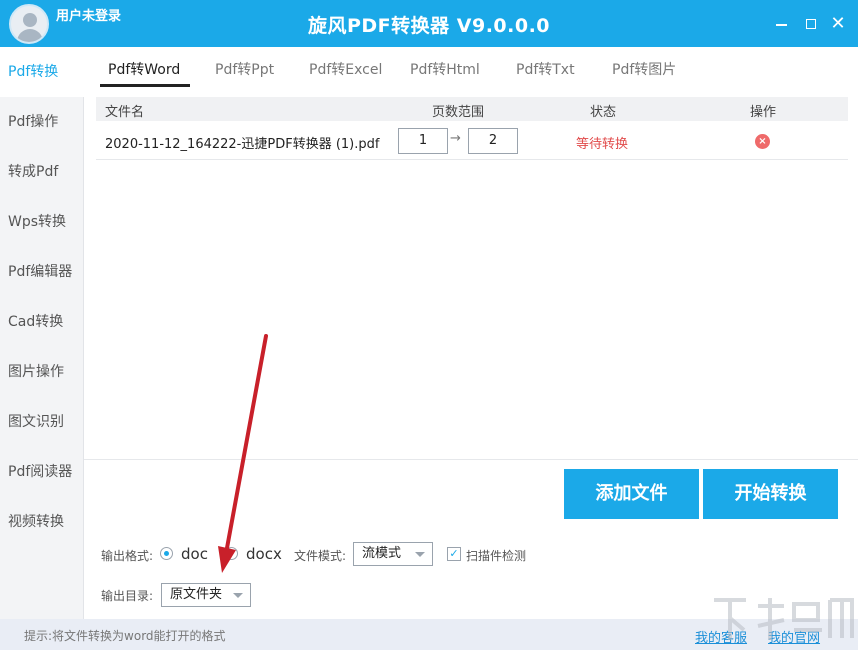  What do you see at coordinates (445, 69) in the screenshot?
I see `tab-pdf-to-html: Pdf转Html` at bounding box center [445, 69].